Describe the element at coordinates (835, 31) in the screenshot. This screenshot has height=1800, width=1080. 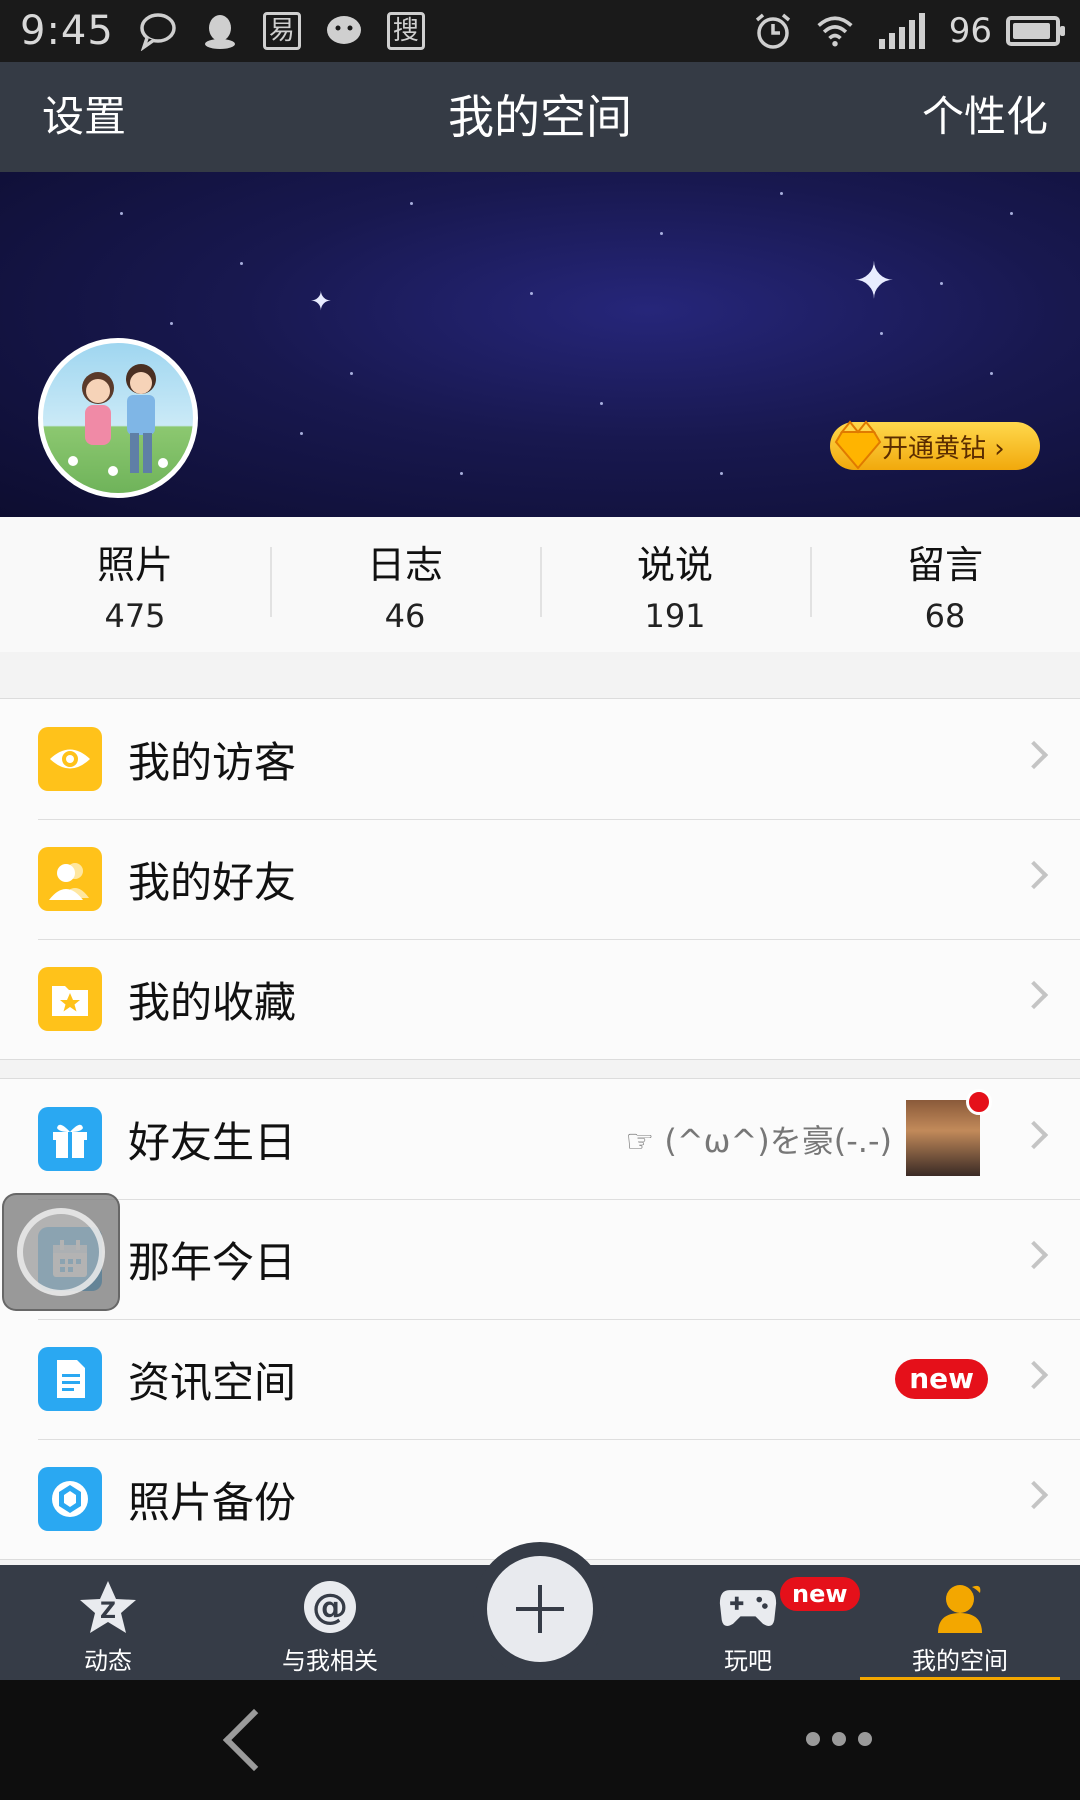
I see `wifi-icon` at that location.